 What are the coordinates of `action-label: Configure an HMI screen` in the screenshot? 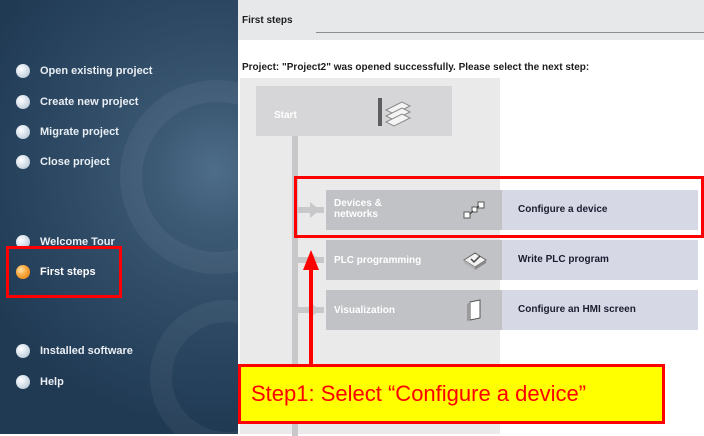 It's located at (577, 309).